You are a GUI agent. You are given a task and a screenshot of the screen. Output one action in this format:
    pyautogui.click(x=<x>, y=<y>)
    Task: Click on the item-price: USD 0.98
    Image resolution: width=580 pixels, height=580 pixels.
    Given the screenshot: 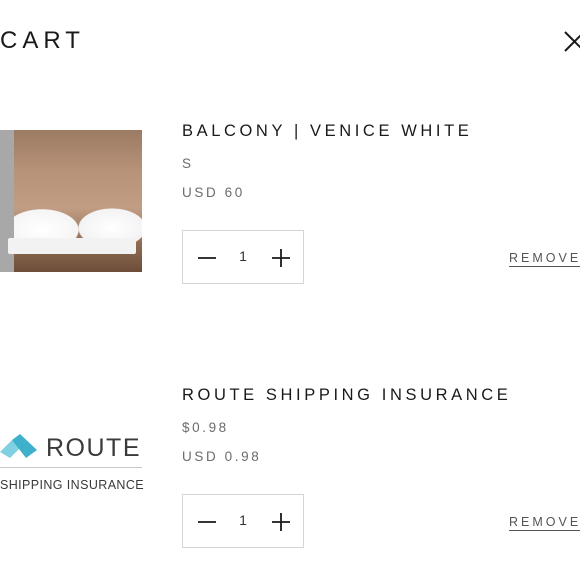 What is the action you would take?
    pyautogui.click(x=222, y=456)
    